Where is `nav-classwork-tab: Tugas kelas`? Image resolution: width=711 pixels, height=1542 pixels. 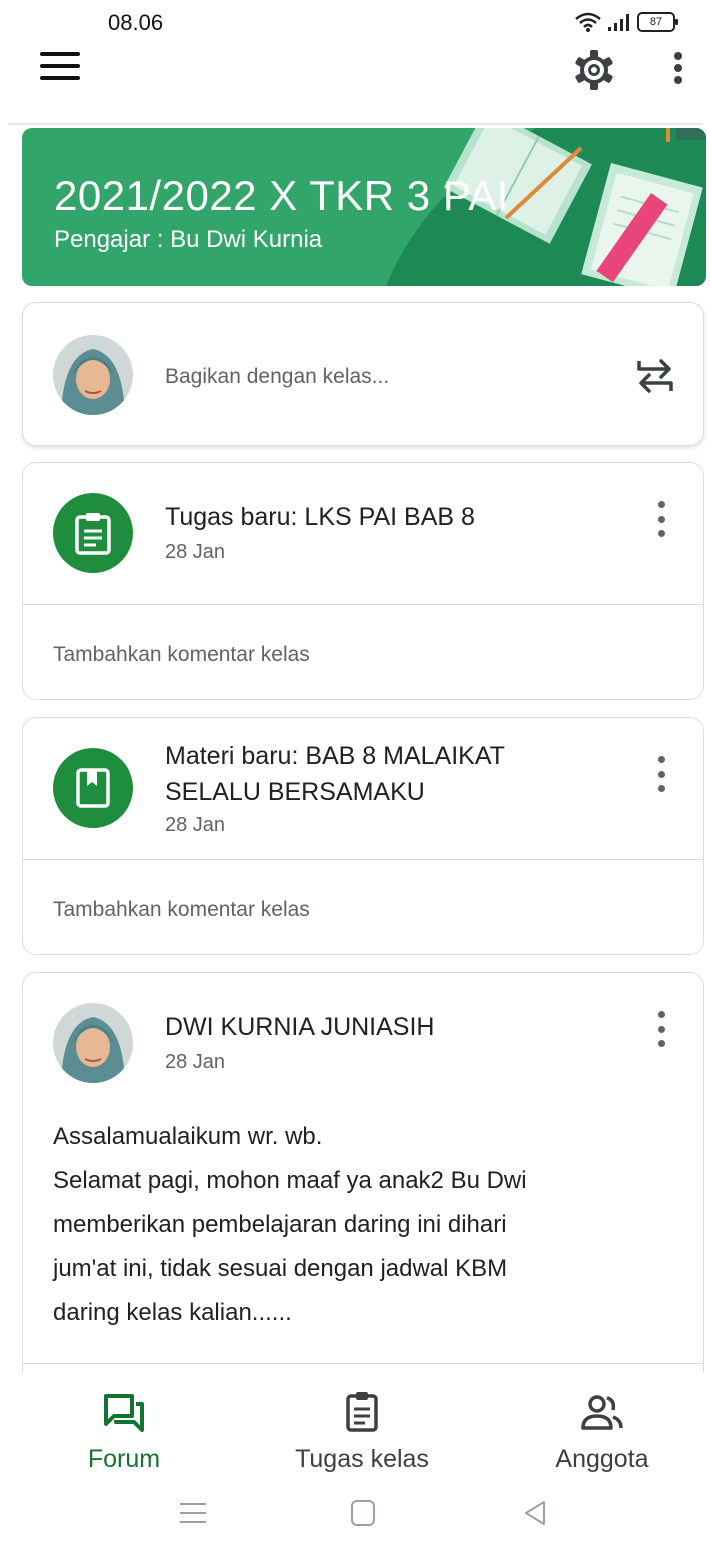 nav-classwork-tab: Tugas kelas is located at coordinates (362, 1432).